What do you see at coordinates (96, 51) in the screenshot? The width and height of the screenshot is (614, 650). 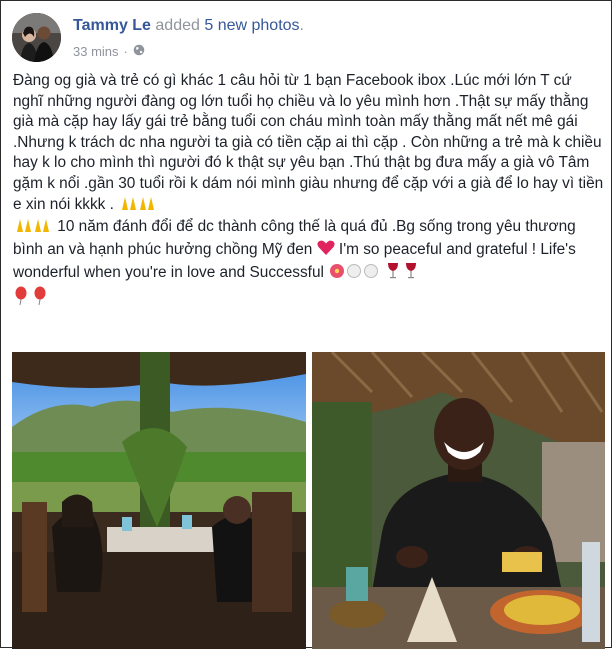 I see `timestamp: 33 mins` at bounding box center [96, 51].